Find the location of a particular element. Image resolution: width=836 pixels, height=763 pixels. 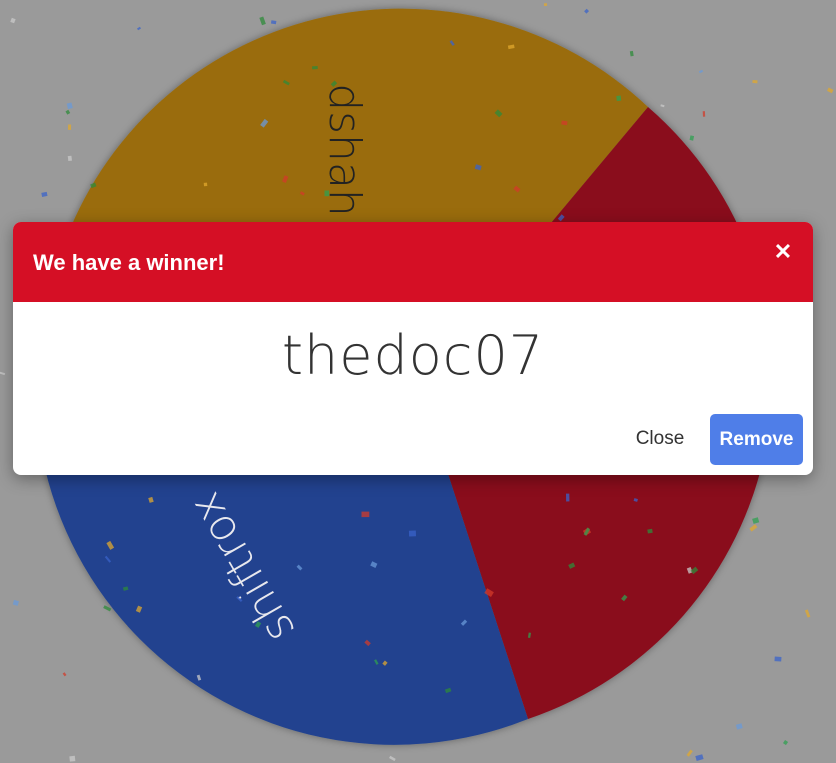

remove-button: Remove is located at coordinates (756, 439).